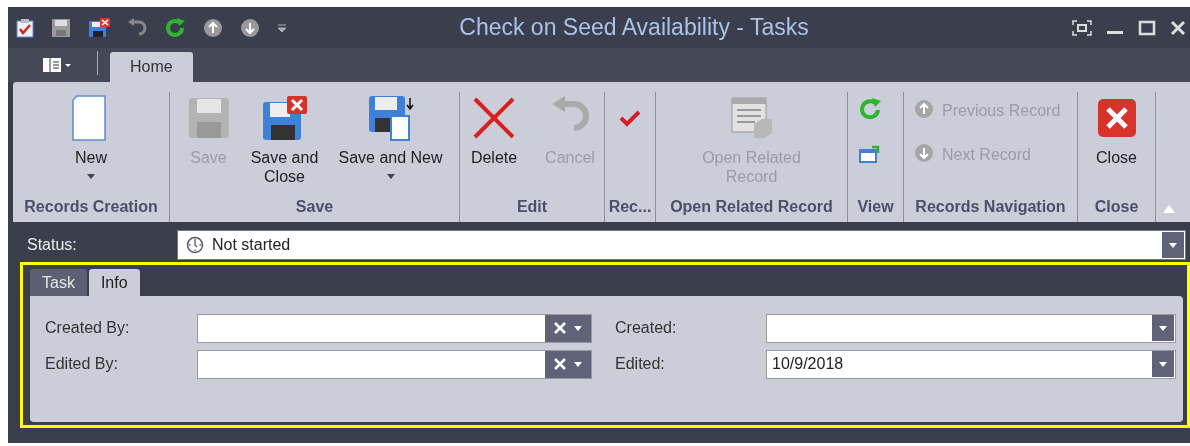 This screenshot has height=446, width=1190. What do you see at coordinates (646, 328) in the screenshot?
I see `field-label: Created:` at bounding box center [646, 328].